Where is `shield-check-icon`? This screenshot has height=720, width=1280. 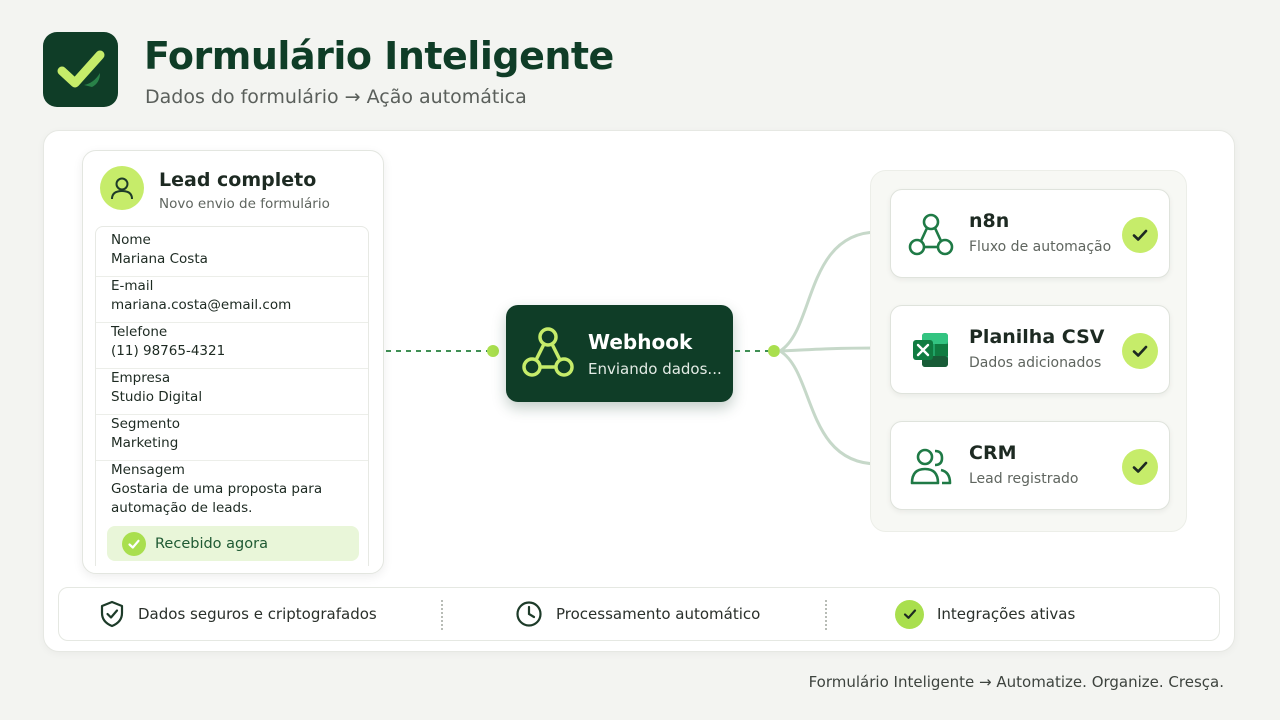
shield-check-icon is located at coordinates (112, 614).